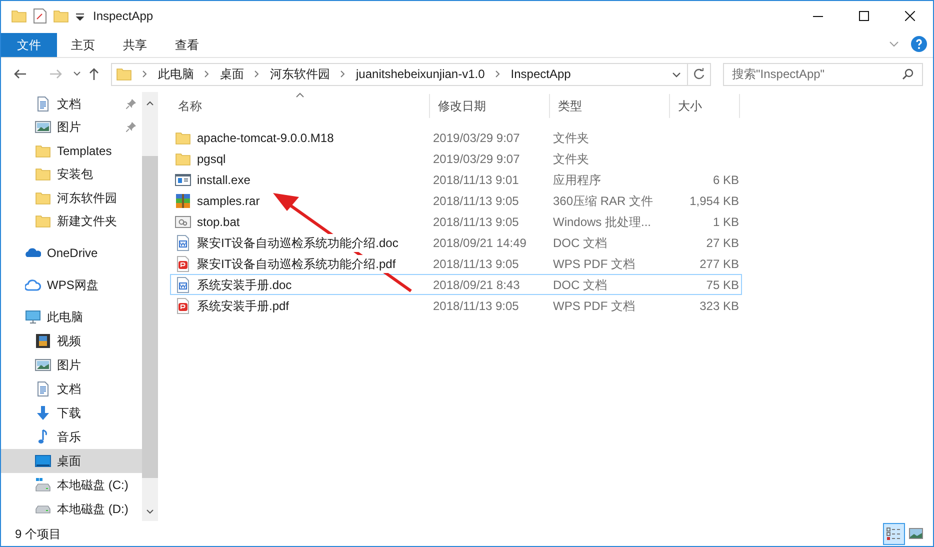 This screenshot has height=547, width=934. What do you see at coordinates (135, 45) in the screenshot?
I see `ribbon-tab: 共享` at bounding box center [135, 45].